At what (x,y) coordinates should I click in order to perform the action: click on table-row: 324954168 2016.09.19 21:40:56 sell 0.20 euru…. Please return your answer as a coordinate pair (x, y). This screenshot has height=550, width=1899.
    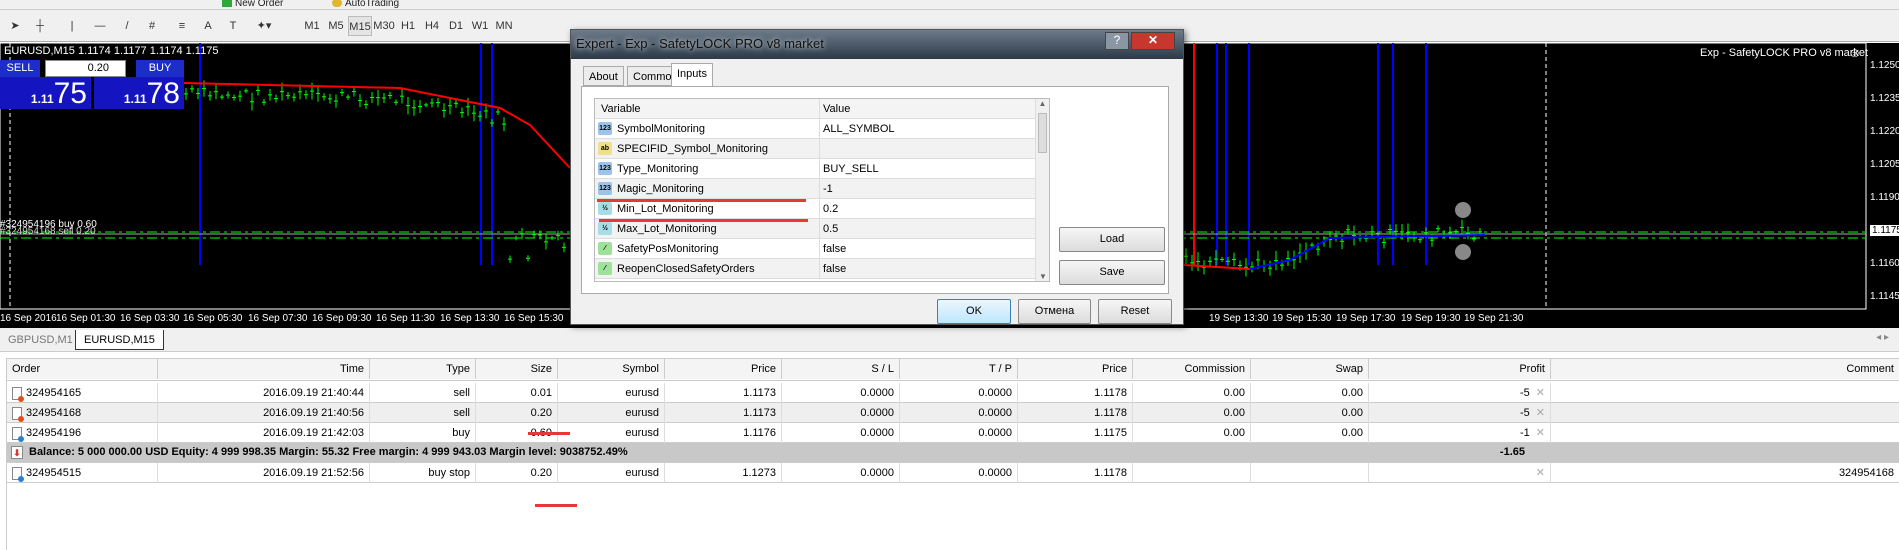
    Looking at the image, I should click on (953, 413).